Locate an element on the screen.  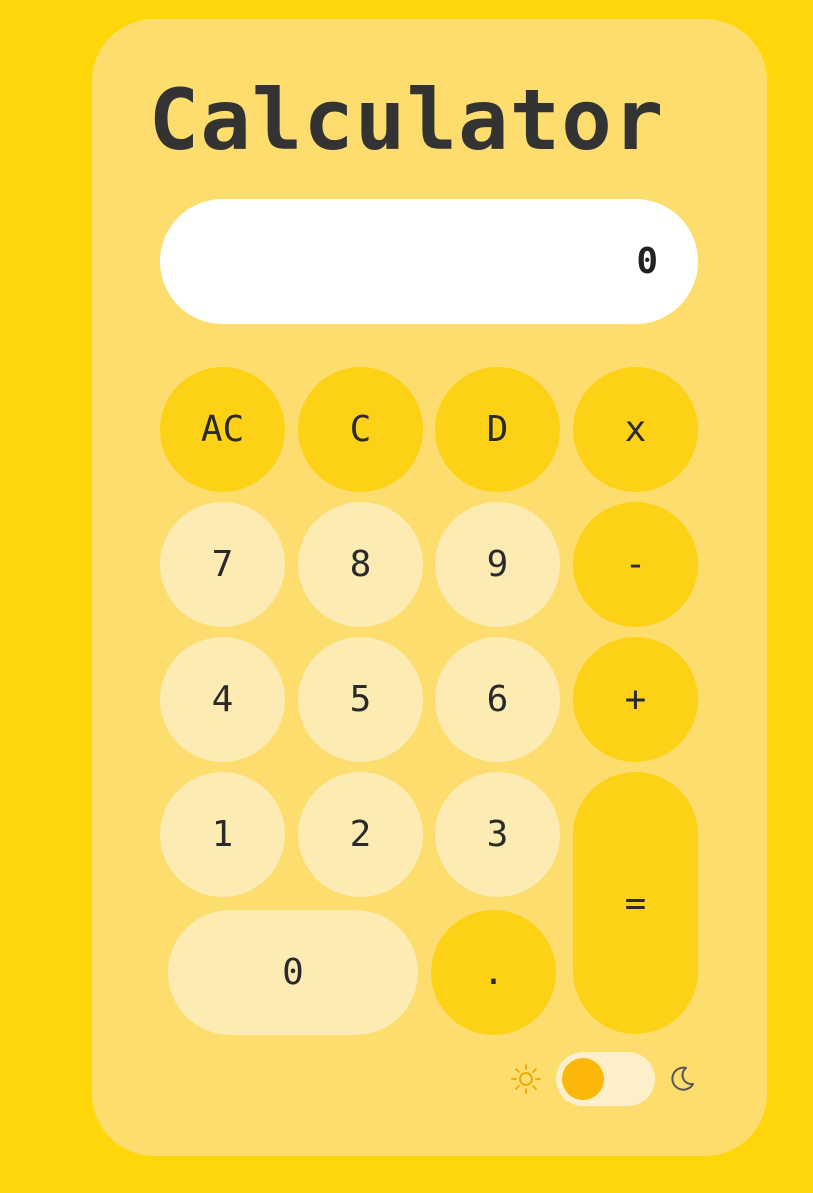
digit-5-button: 5 is located at coordinates (360, 699).